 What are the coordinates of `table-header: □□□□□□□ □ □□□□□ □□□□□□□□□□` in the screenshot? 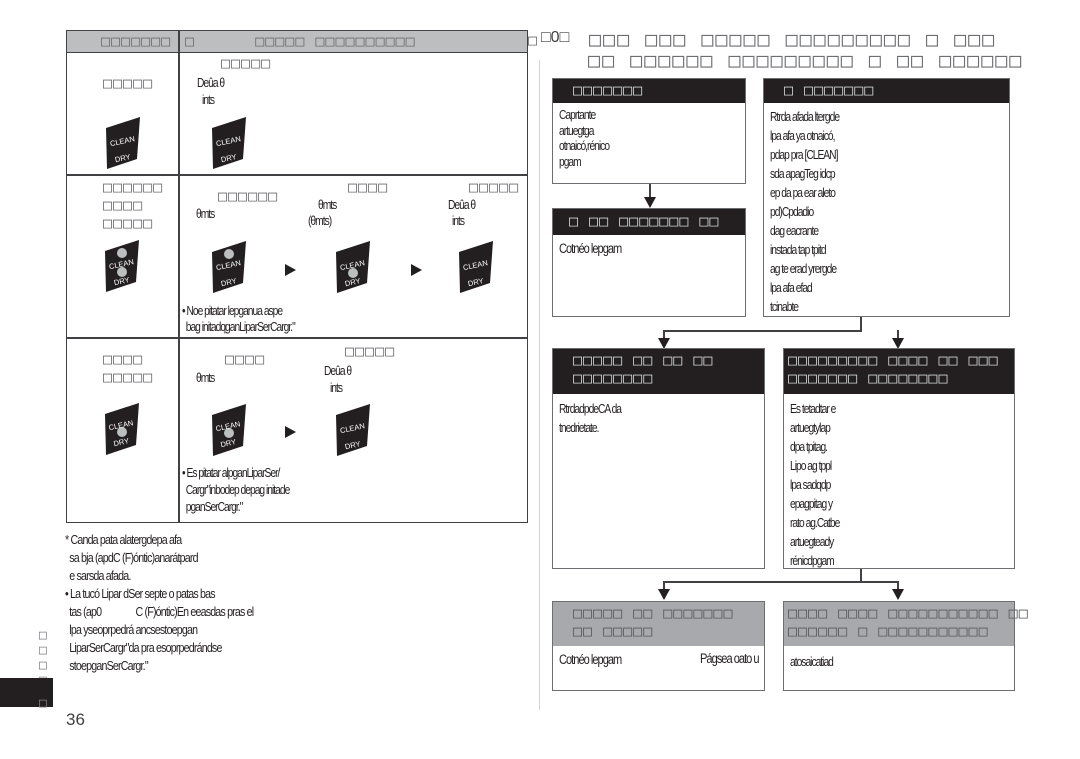 It's located at (297, 41).